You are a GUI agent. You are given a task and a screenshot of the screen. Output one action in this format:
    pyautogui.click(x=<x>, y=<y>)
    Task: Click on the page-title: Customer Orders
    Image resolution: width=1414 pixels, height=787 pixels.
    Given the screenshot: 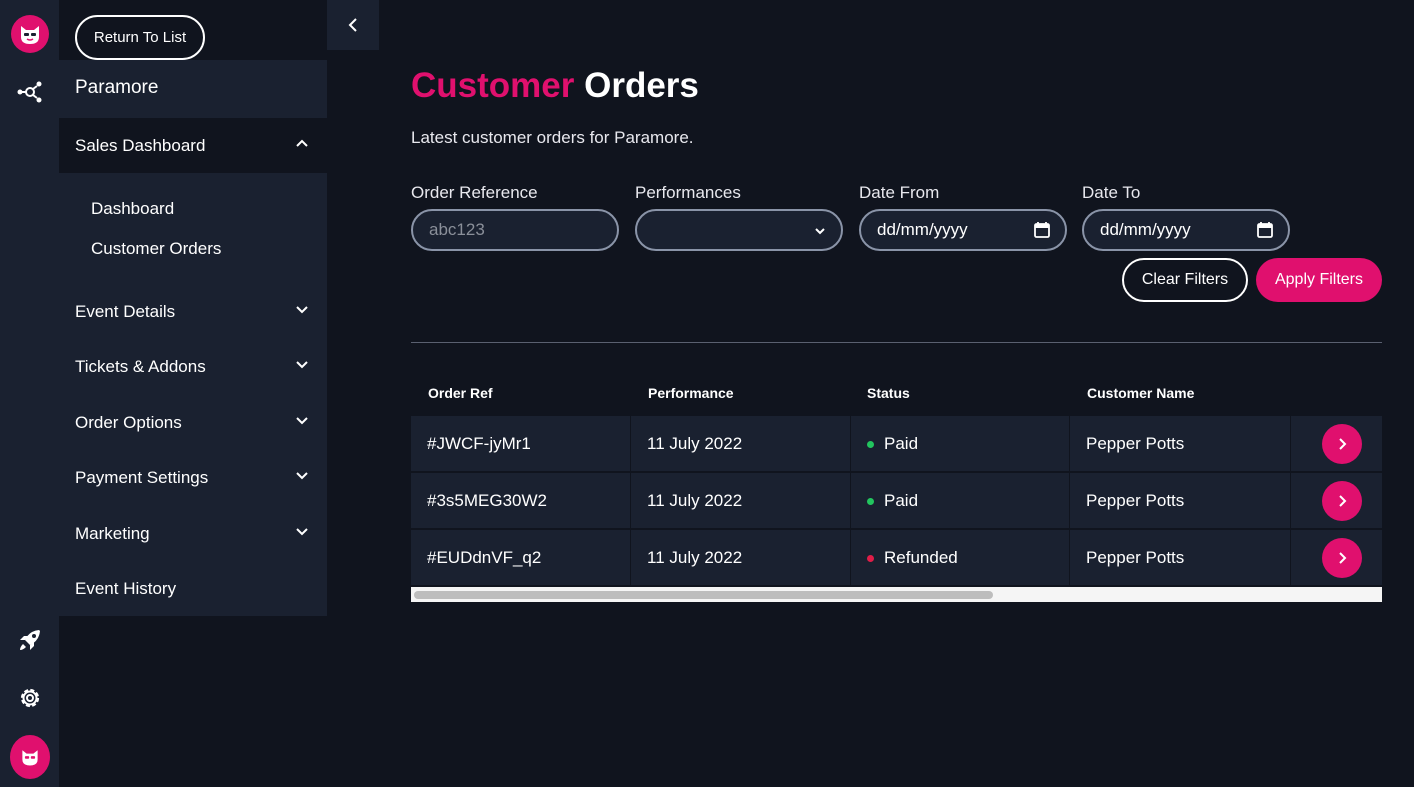 What is the action you would take?
    pyautogui.click(x=555, y=86)
    